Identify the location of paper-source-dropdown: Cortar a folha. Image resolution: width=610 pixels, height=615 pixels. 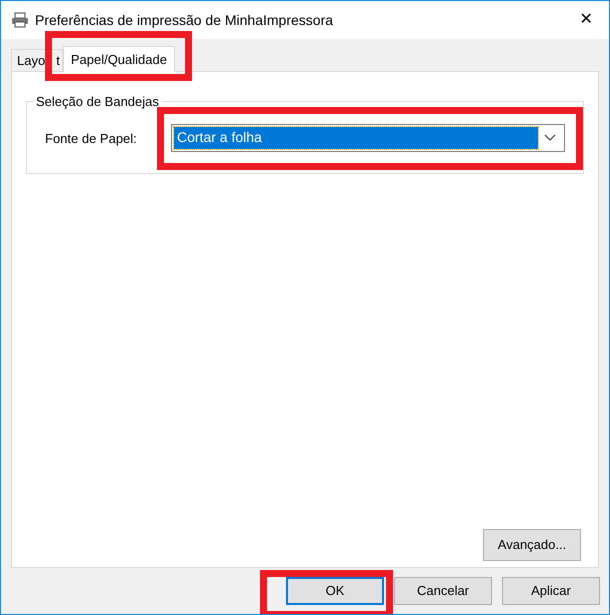
(368, 138).